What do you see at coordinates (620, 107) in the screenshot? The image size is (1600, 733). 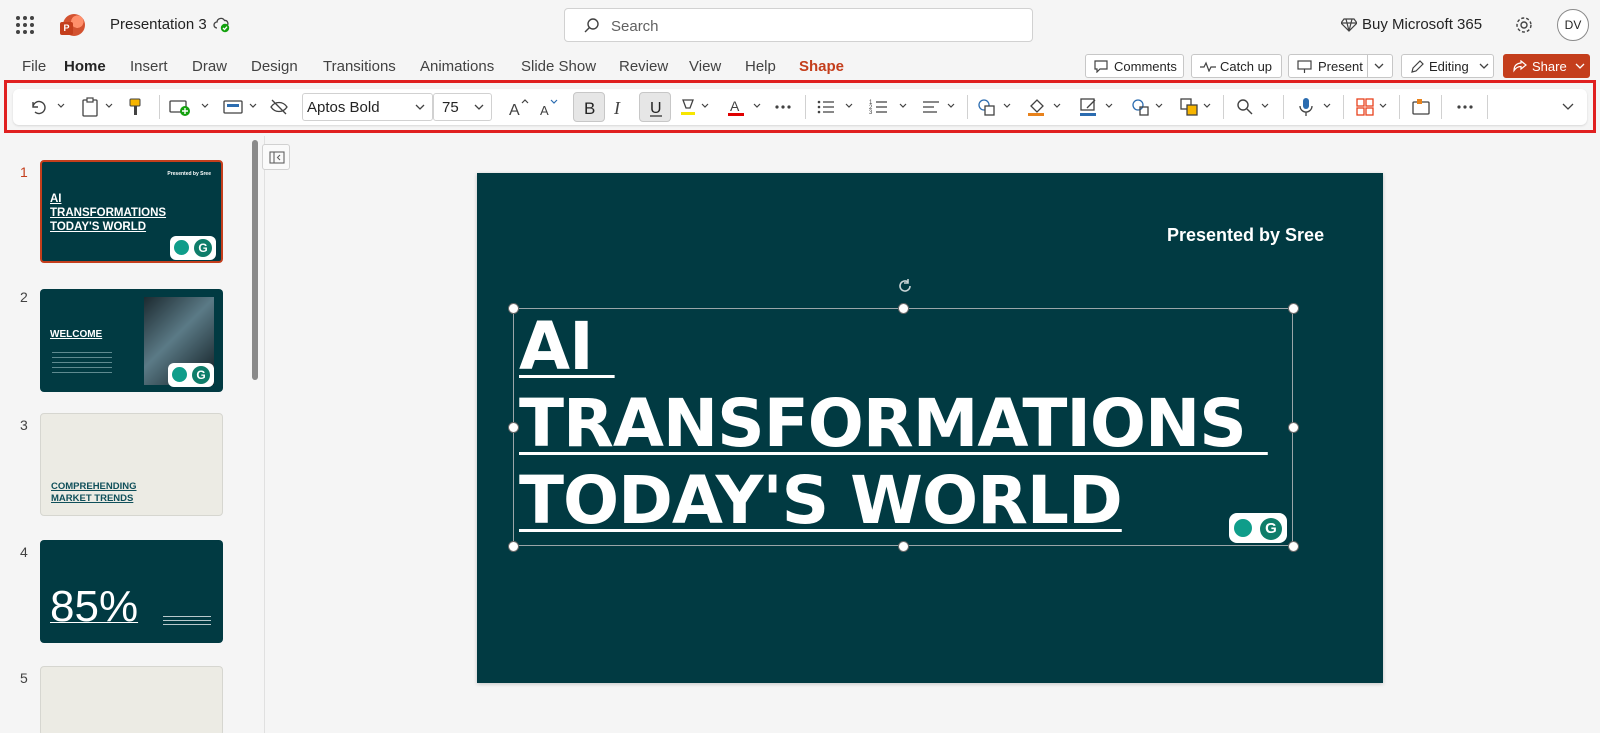 I see `italic-icon: I` at bounding box center [620, 107].